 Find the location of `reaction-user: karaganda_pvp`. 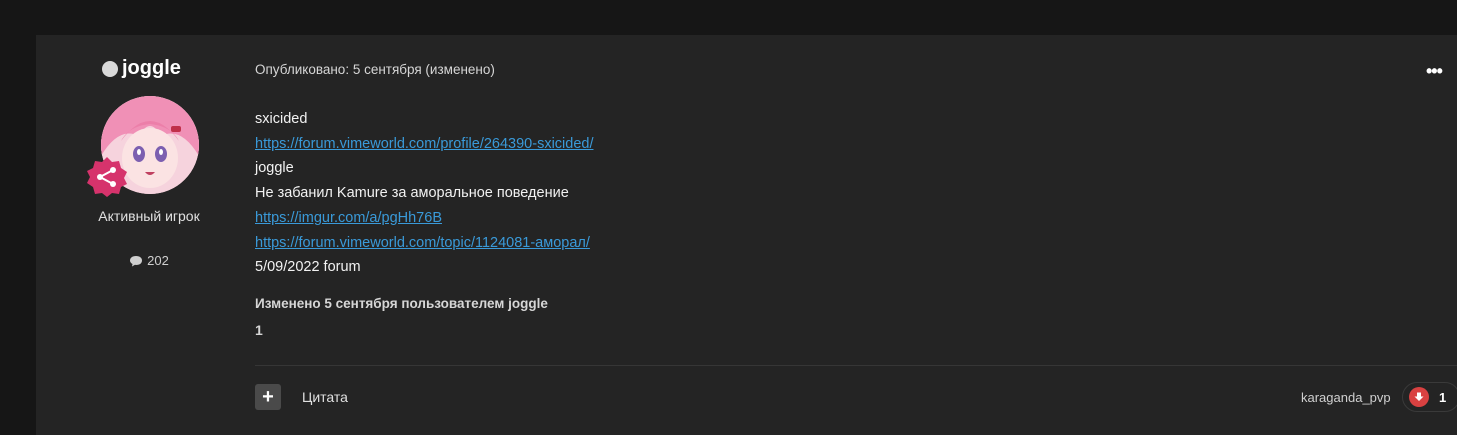

reaction-user: karaganda_pvp is located at coordinates (1346, 397).